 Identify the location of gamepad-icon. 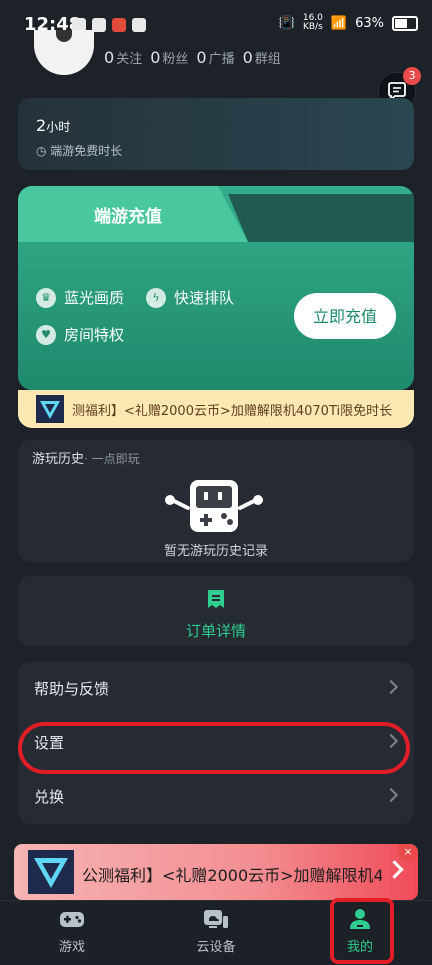
(72, 919).